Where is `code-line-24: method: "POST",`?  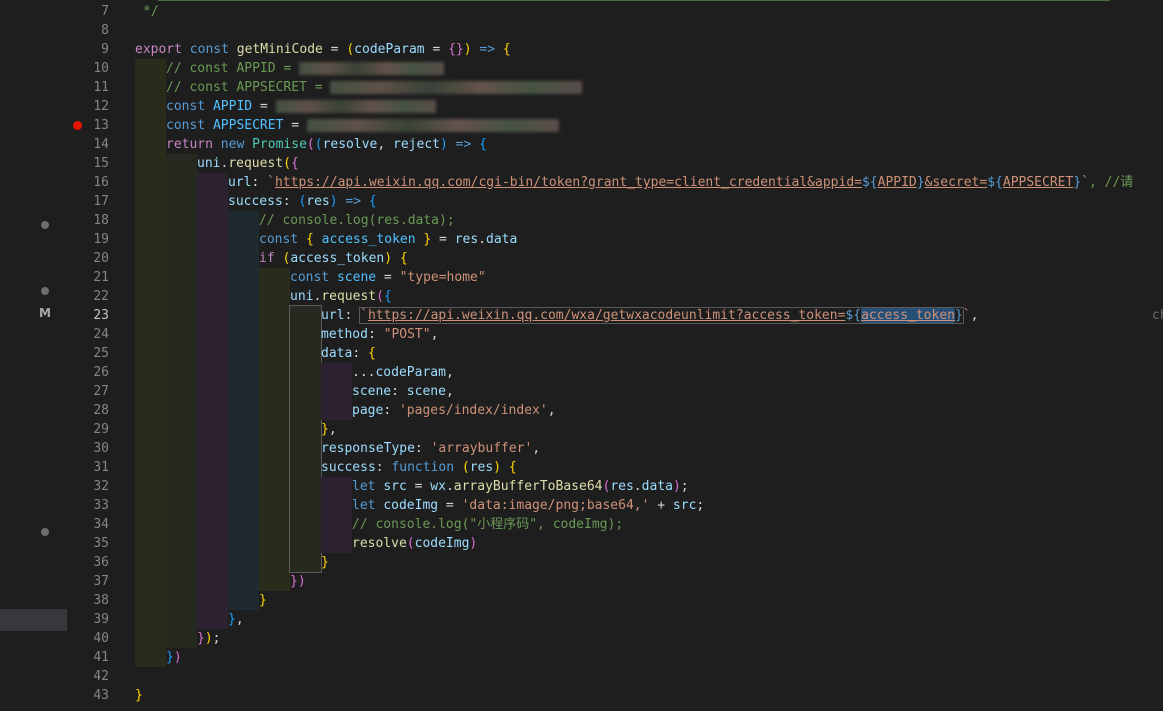
code-line-24: method: "POST", is located at coordinates (380, 334).